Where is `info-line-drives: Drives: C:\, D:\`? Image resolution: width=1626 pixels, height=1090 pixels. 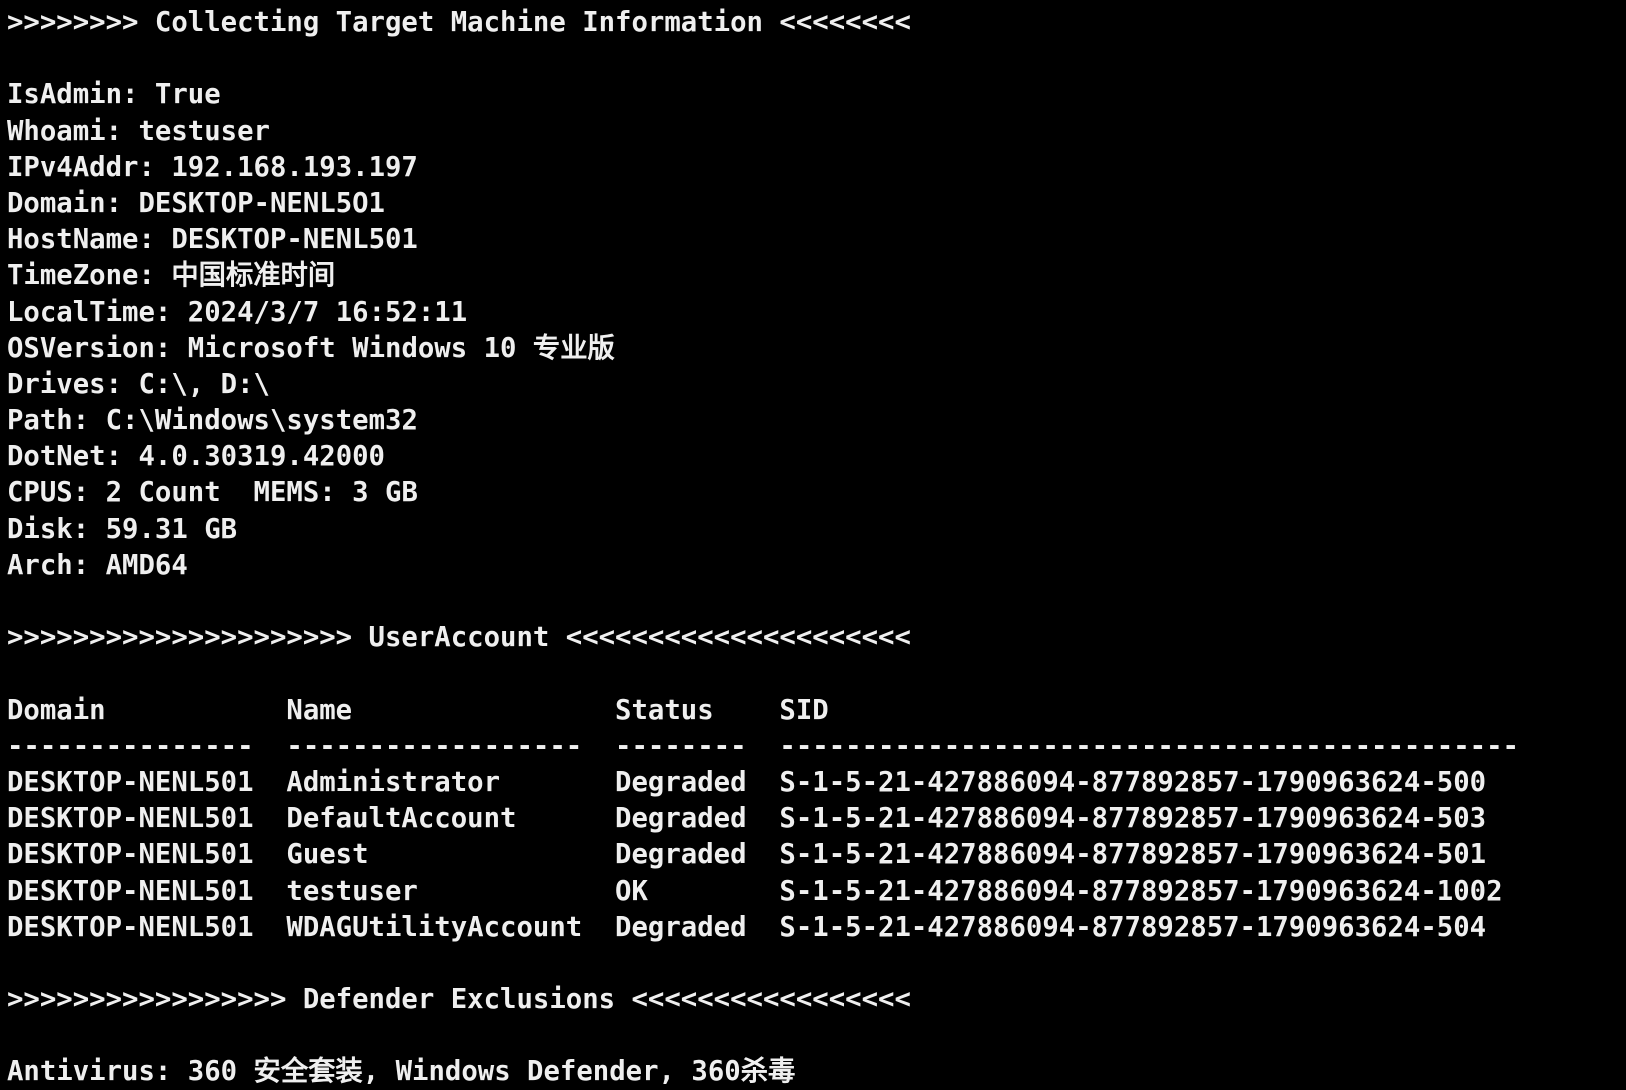
info-line-drives: Drives: C:\, D:\ is located at coordinates (138, 384).